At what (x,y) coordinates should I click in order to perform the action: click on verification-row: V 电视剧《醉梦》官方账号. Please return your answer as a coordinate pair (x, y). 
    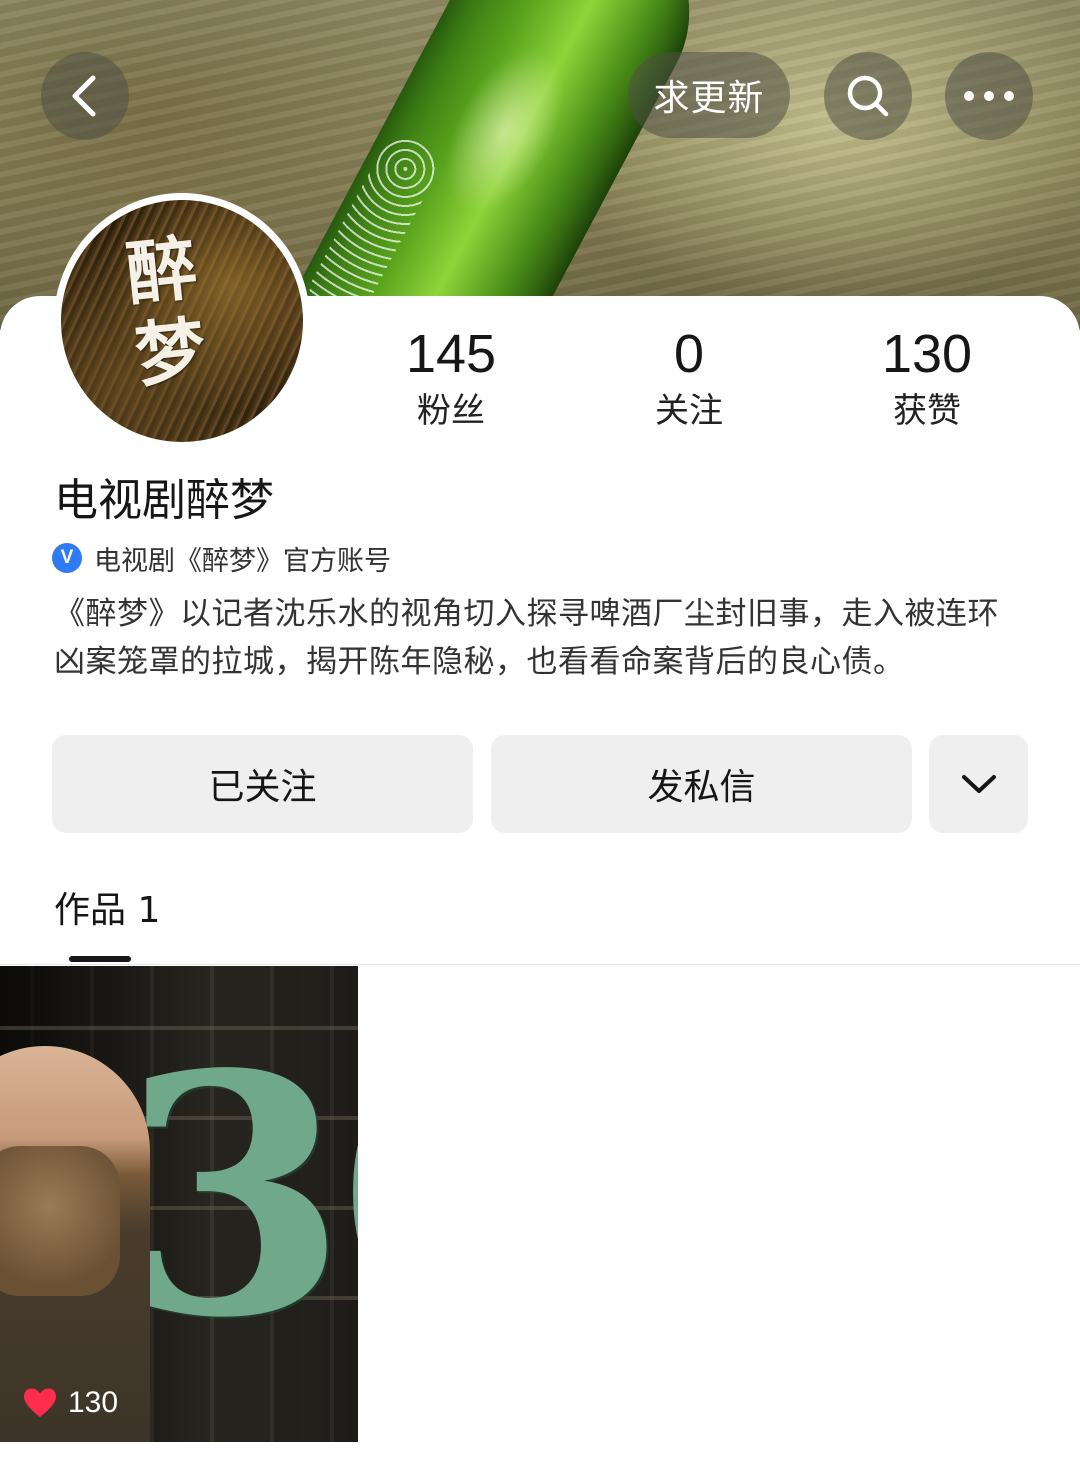
    Looking at the image, I should click on (221, 558).